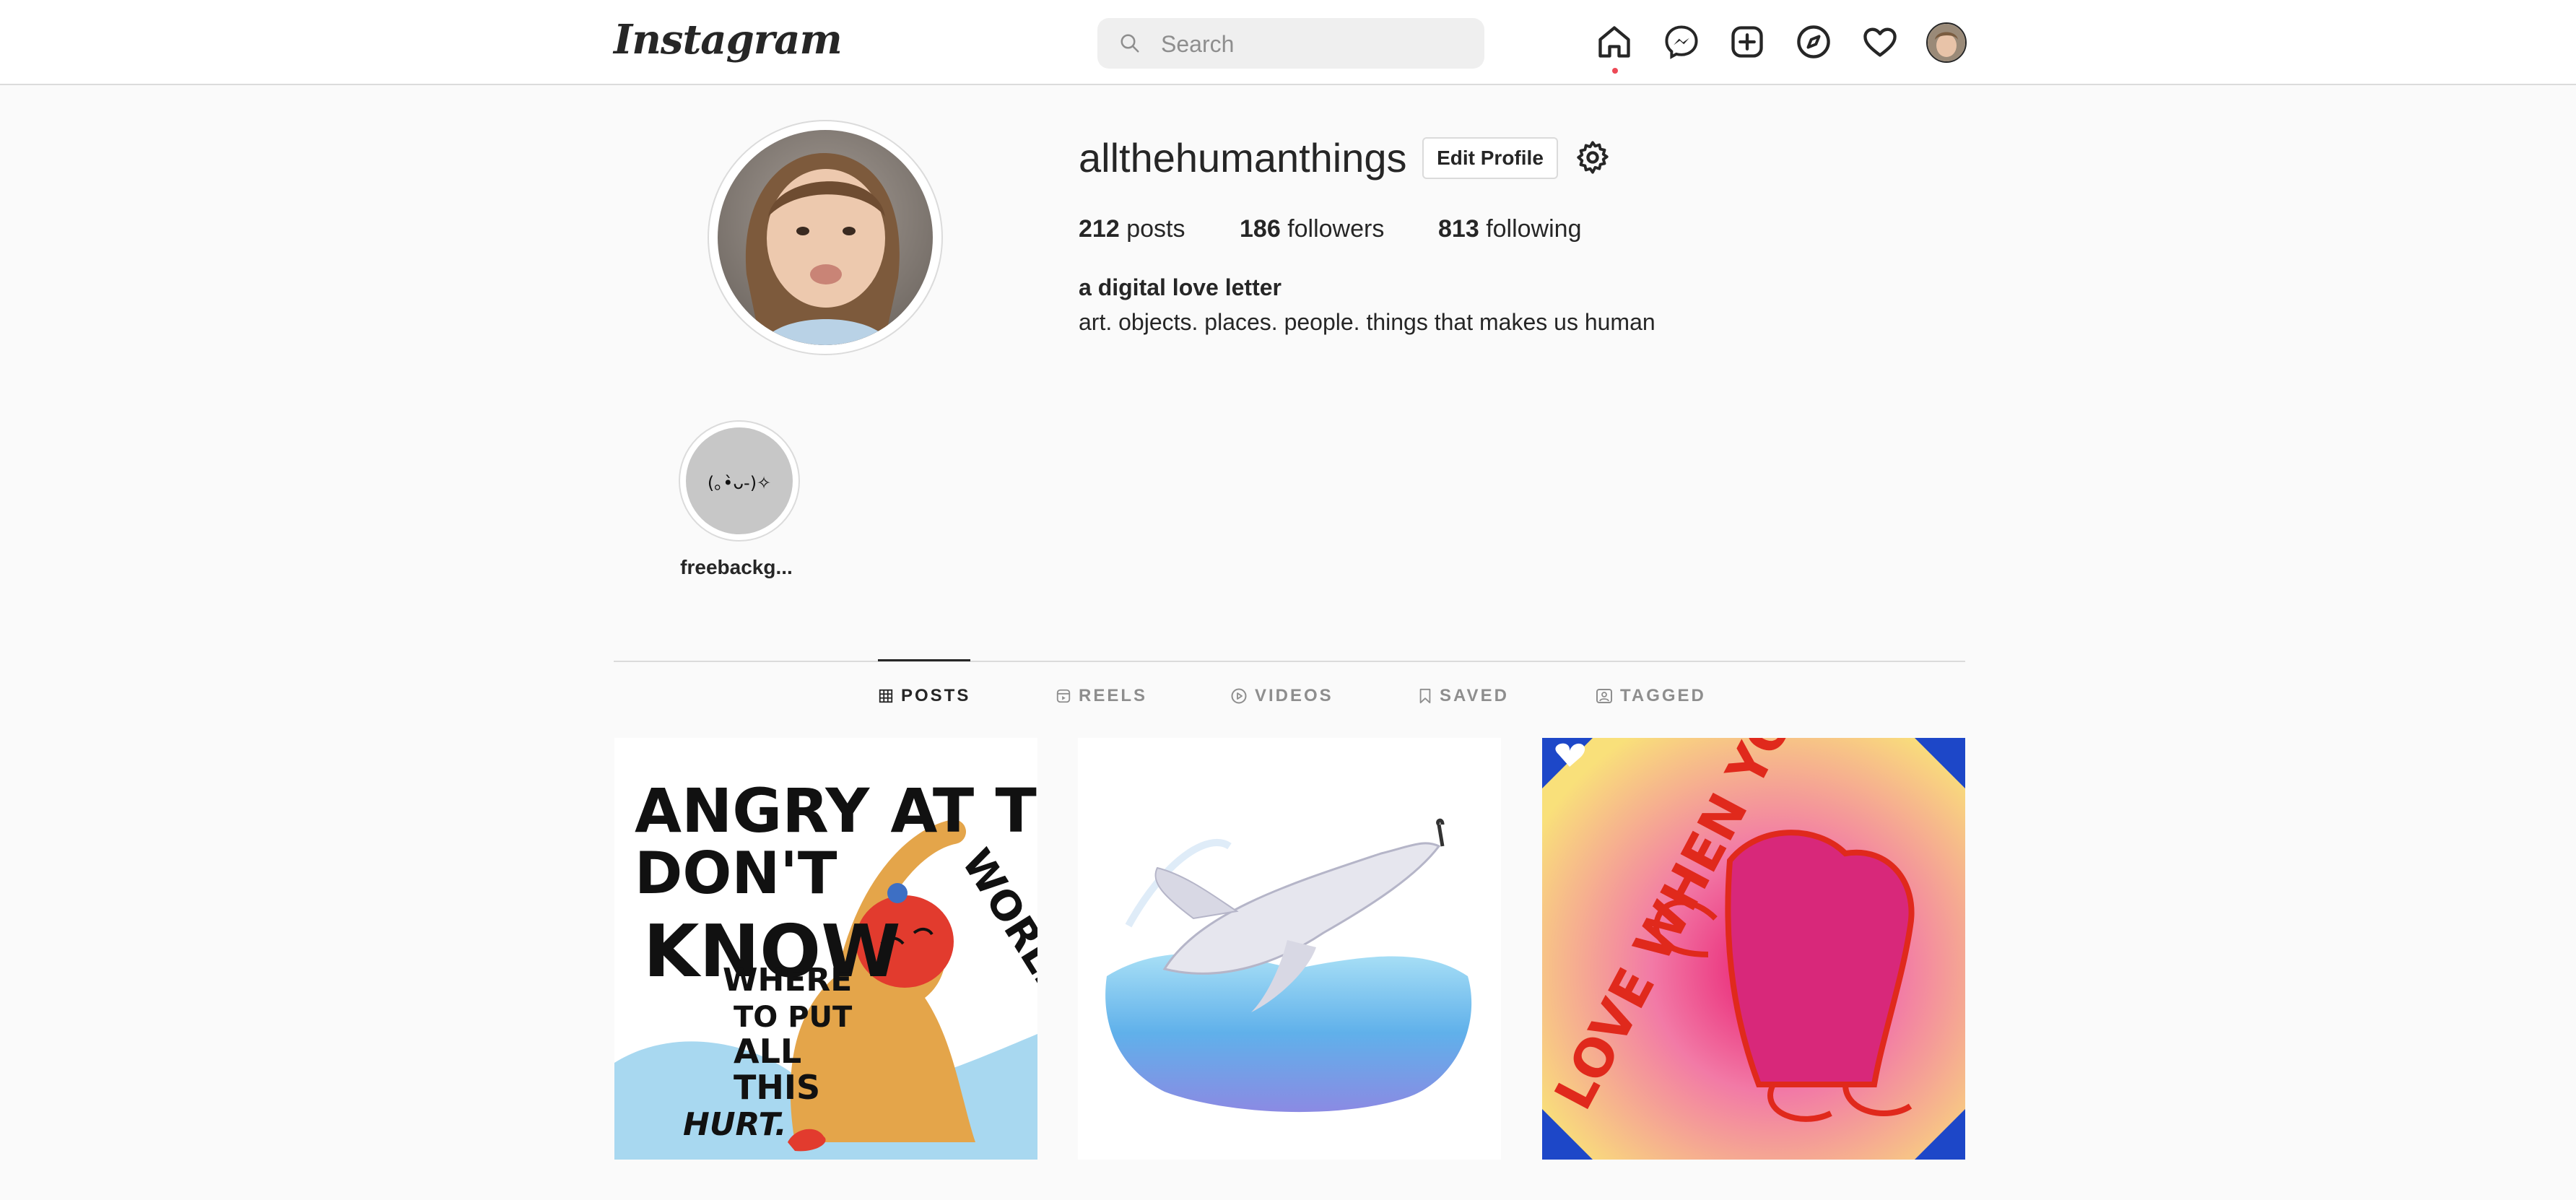 This screenshot has width=2576, height=1200. I want to click on profile-avatar, so click(1946, 42).